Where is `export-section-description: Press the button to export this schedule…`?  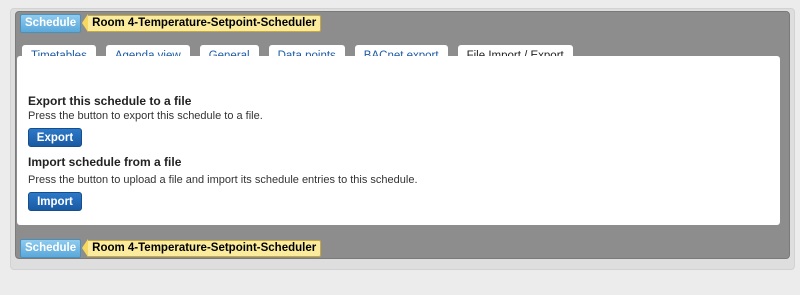 export-section-description: Press the button to export this schedule… is located at coordinates (145, 116).